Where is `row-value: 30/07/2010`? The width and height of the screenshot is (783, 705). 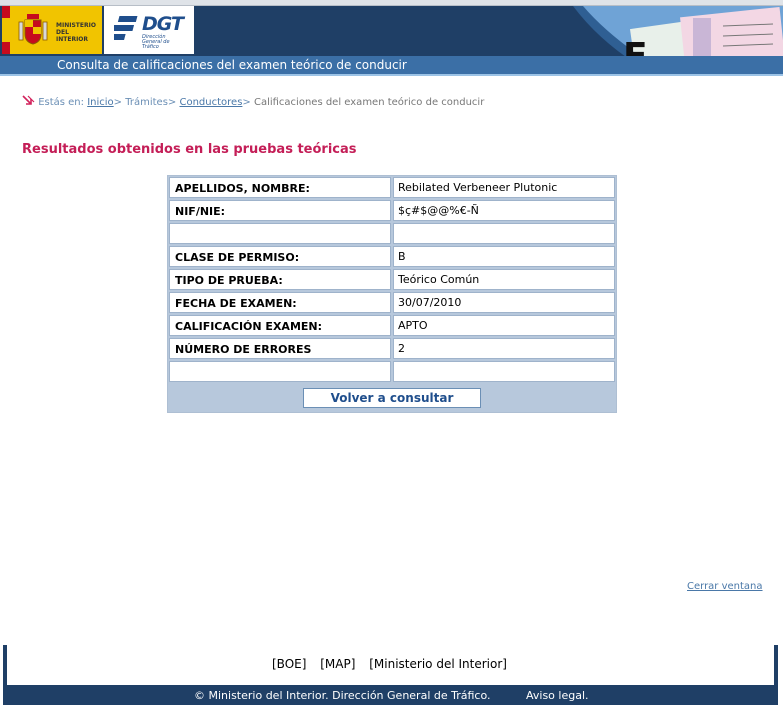 row-value: 30/07/2010 is located at coordinates (504, 302).